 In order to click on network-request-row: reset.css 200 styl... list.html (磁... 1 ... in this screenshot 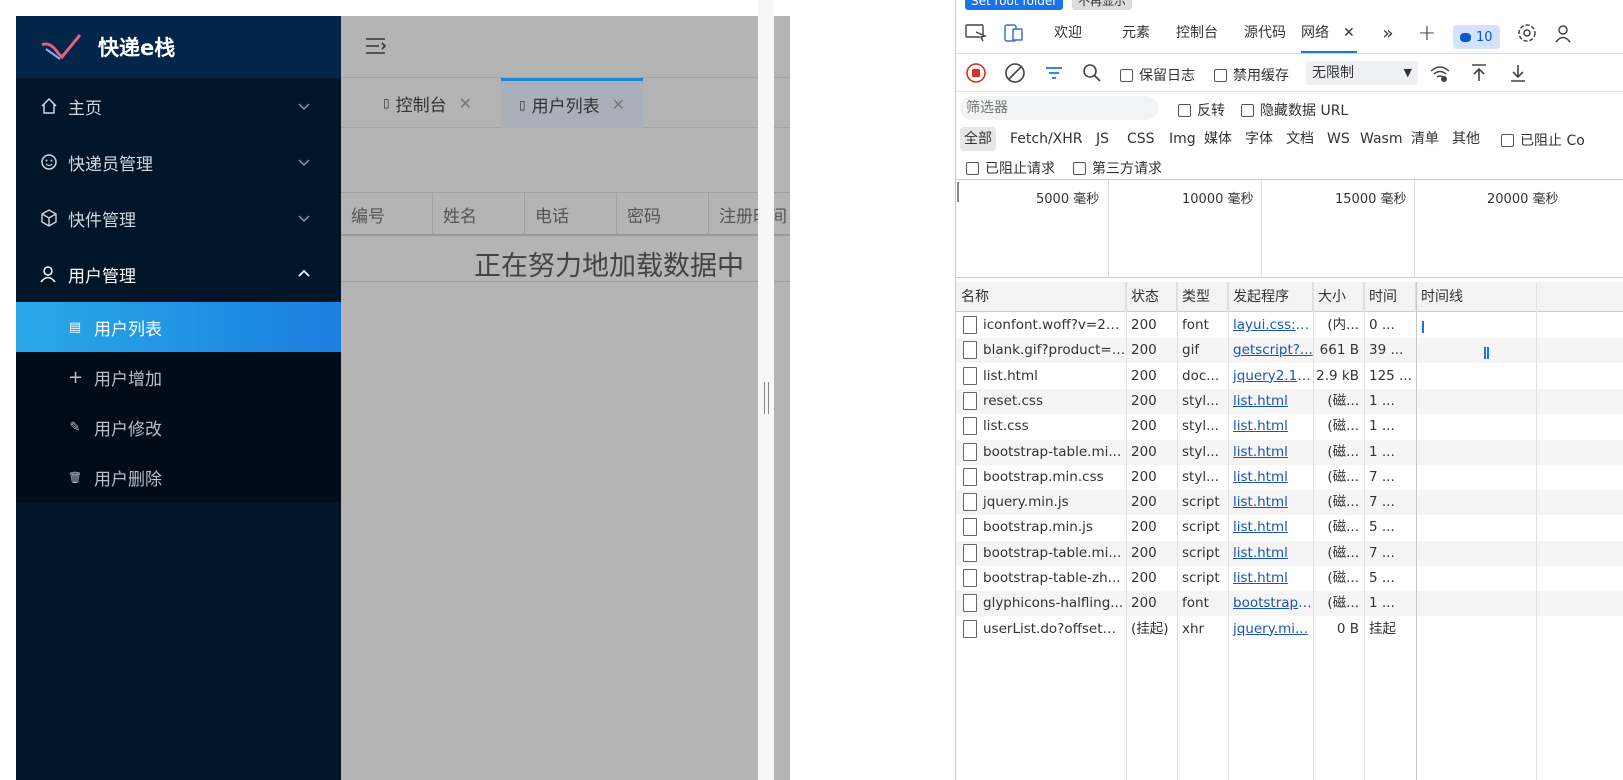, I will do `click(1289, 401)`.